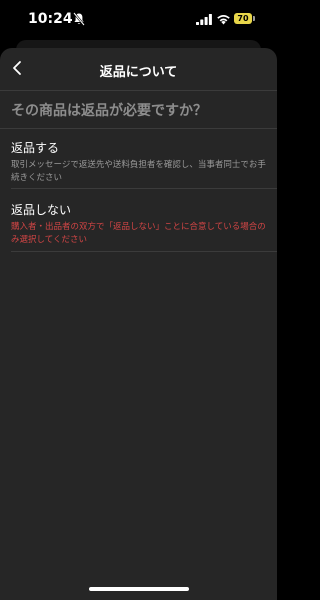 This screenshot has height=600, width=320. What do you see at coordinates (204, 19) in the screenshot?
I see `signal-icon` at bounding box center [204, 19].